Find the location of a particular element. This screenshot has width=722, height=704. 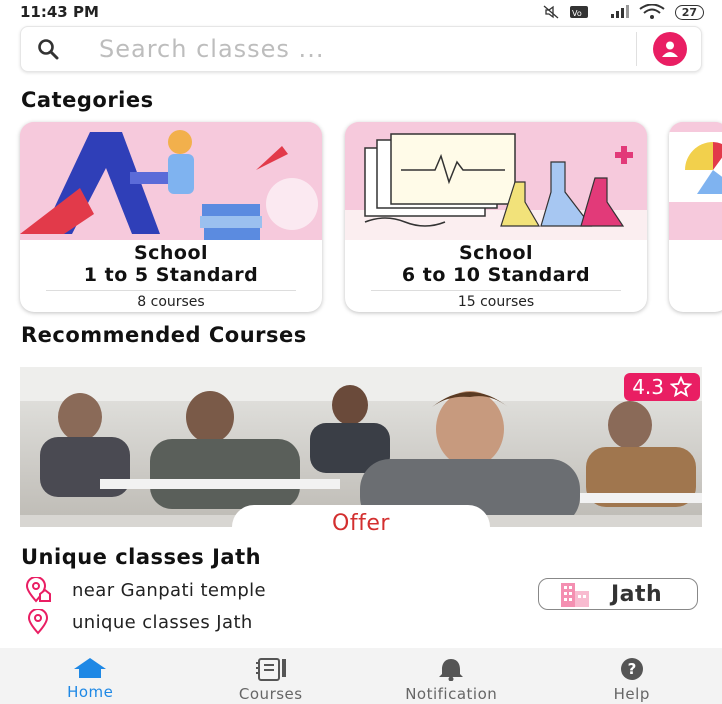

city-name: Jath is located at coordinates (637, 594).